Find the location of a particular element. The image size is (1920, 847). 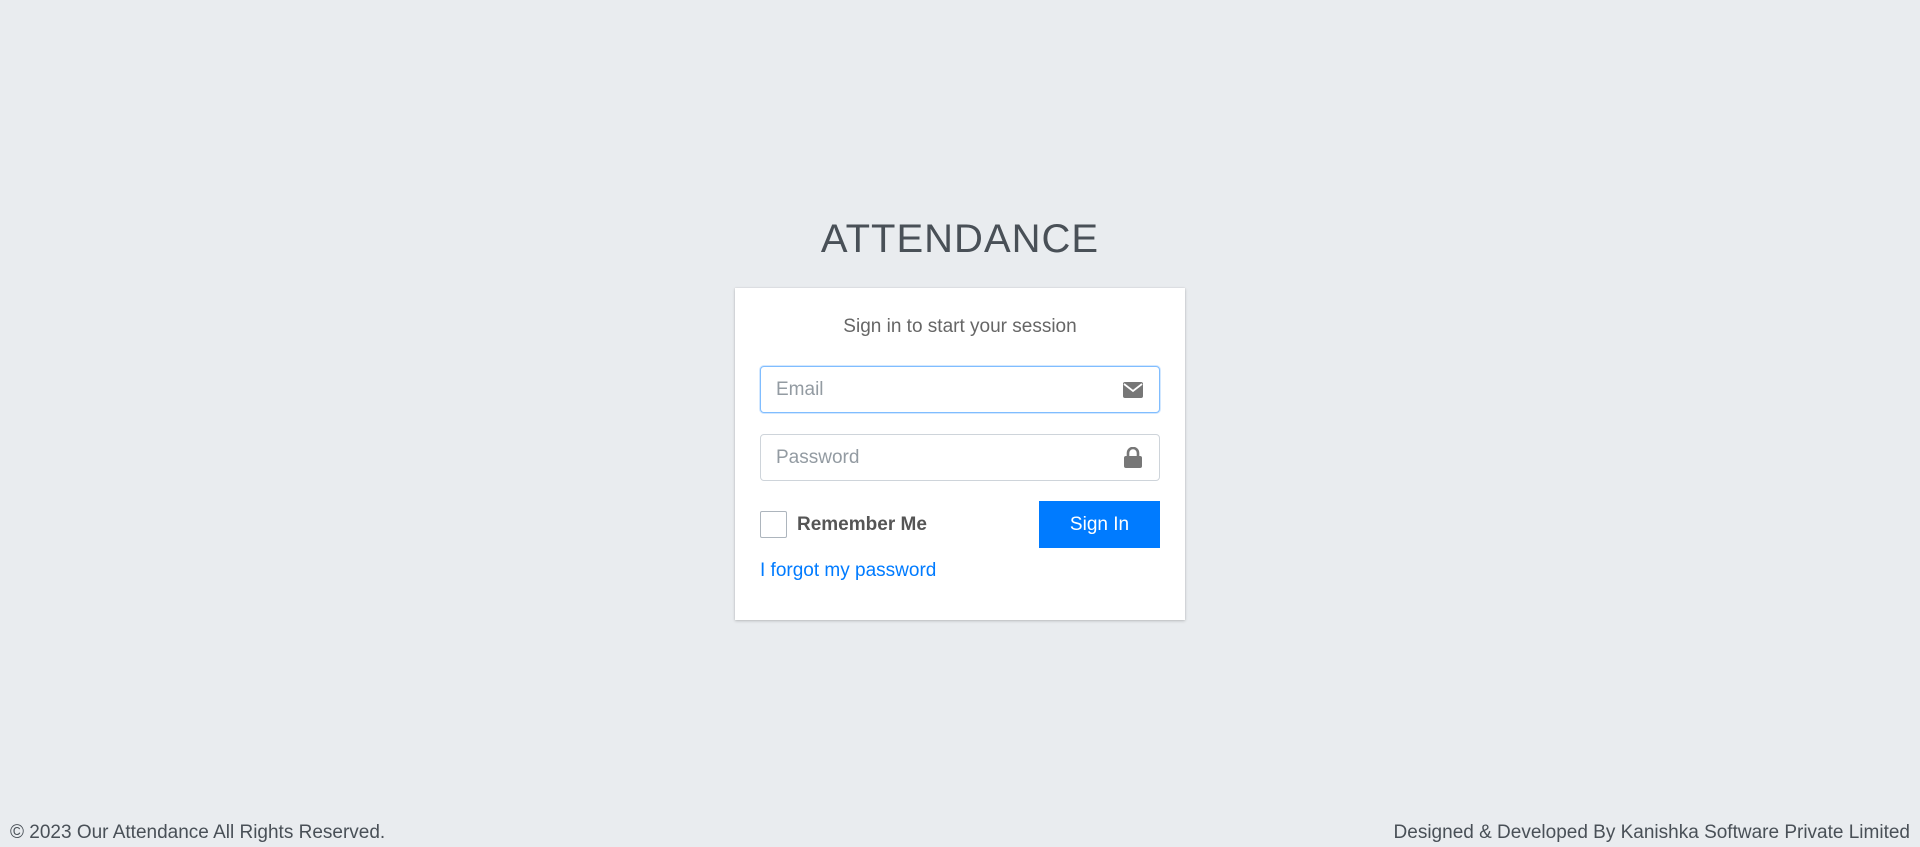

login-form: Remember Me Sign In is located at coordinates (960, 457).